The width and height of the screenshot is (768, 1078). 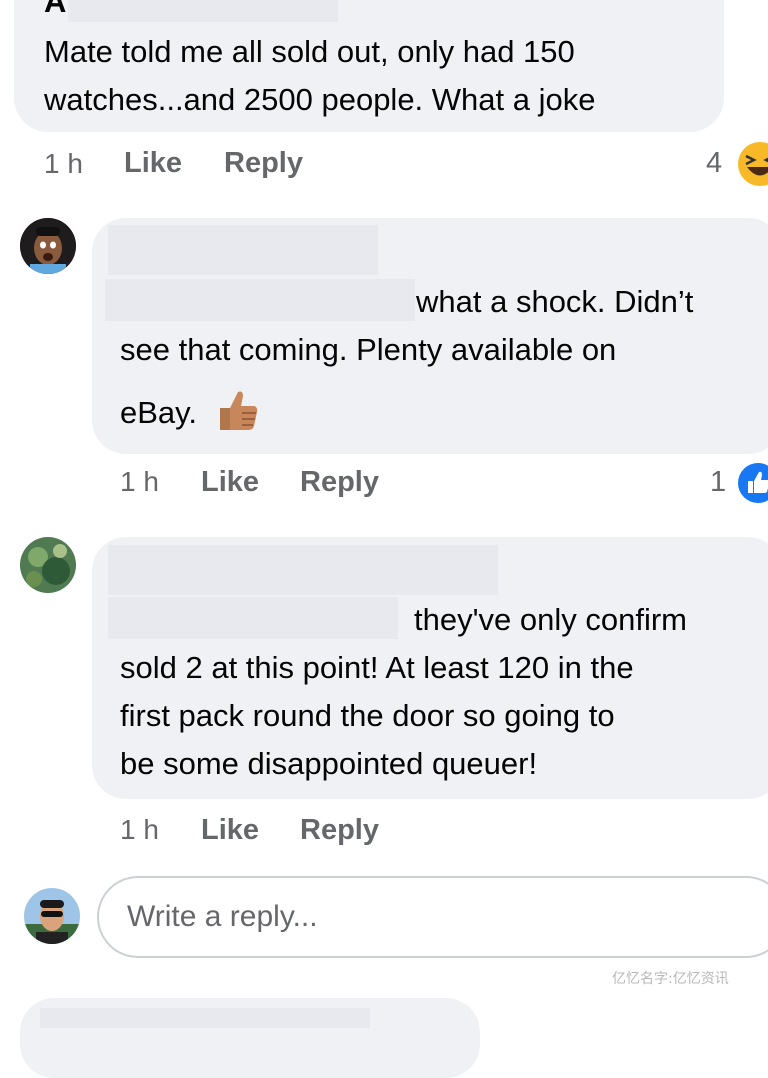 I want to click on comment-2-line-2: see that coming. Plenty available on, so click(x=368, y=349).